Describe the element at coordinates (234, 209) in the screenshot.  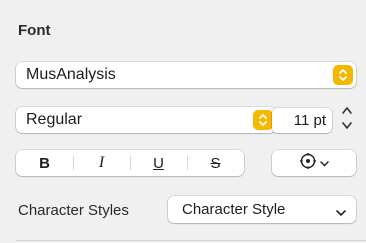
I see `character-style-value: Character Style` at that location.